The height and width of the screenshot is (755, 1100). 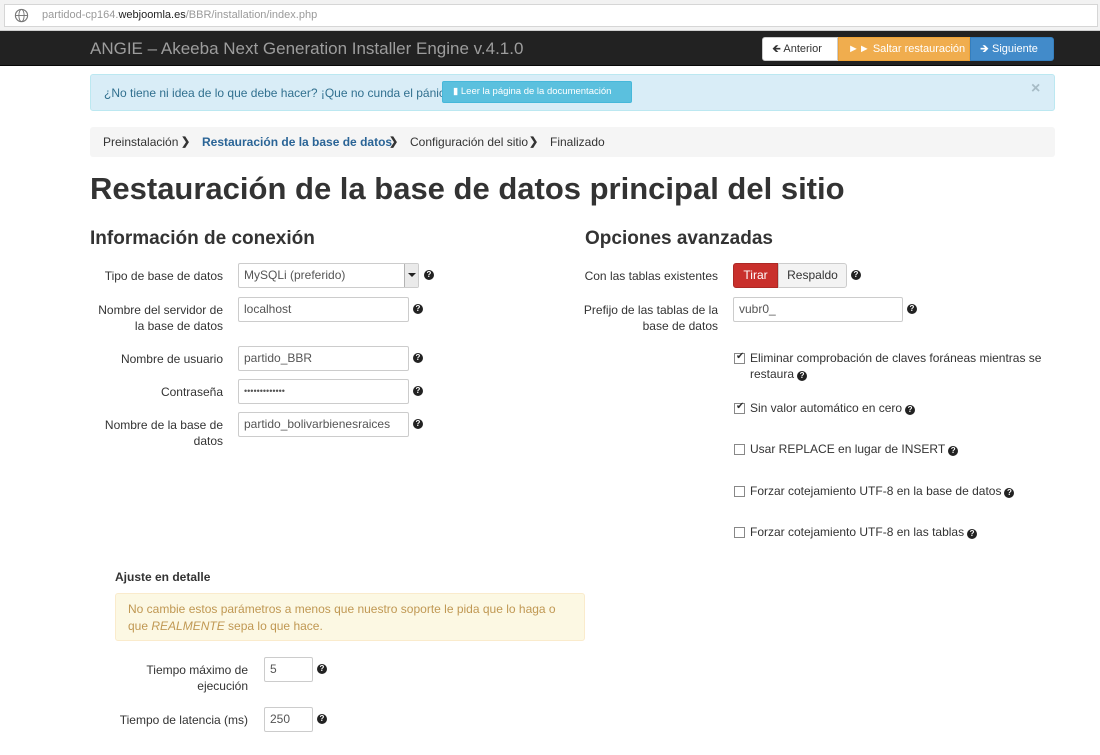 I want to click on table-prefix-input: vubr0_, so click(x=818, y=309).